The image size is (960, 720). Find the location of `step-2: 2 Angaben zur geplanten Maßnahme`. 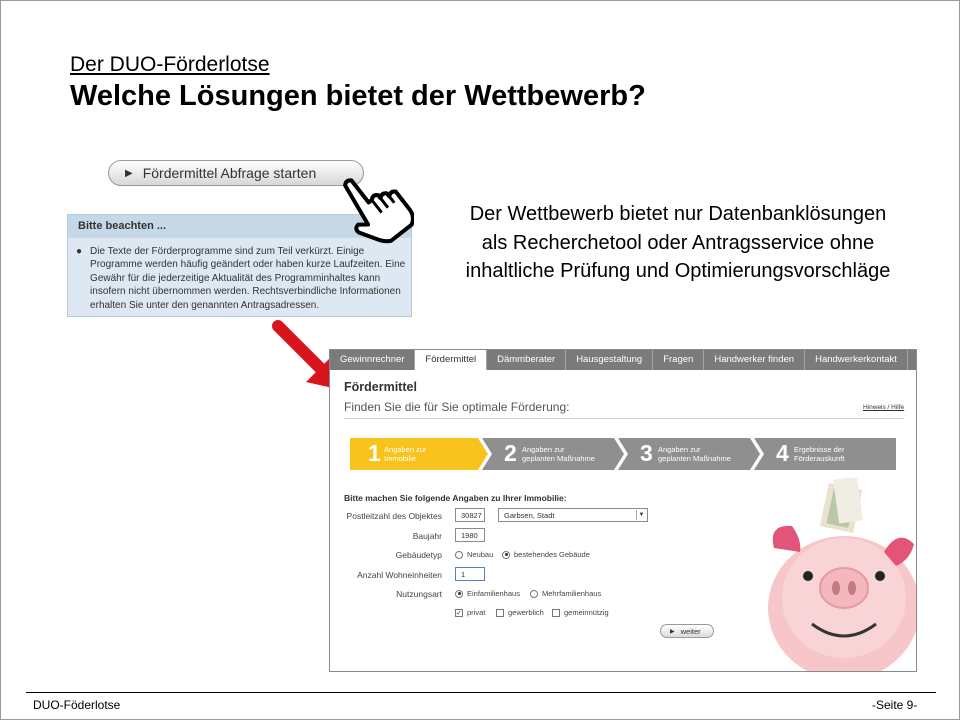

step-2: 2 Angaben zur geplanten Maßnahme is located at coordinates (554, 454).